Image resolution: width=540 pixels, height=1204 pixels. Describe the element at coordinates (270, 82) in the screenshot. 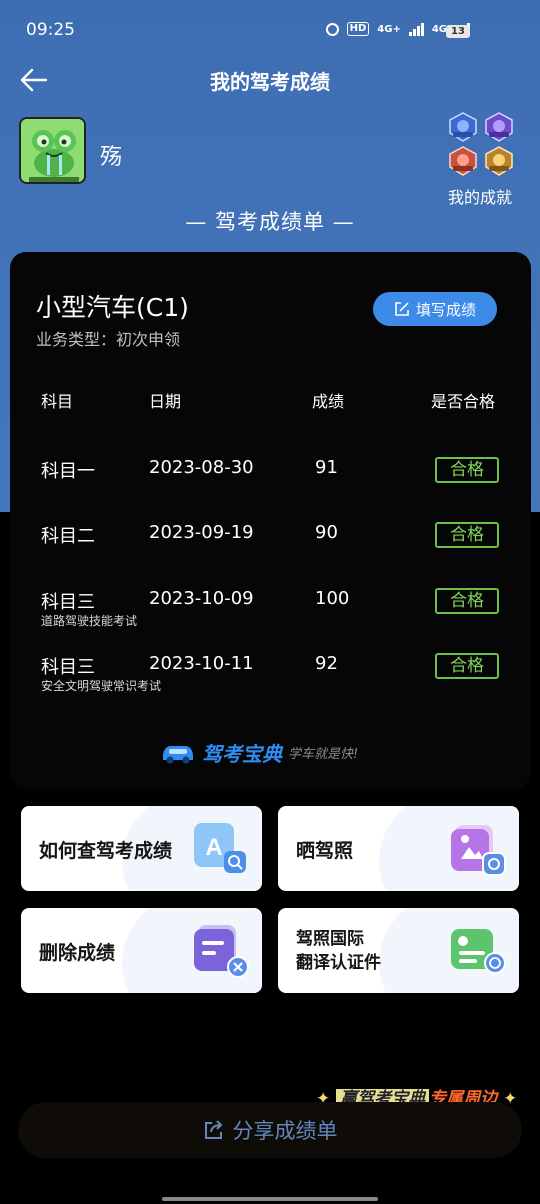

I see `page-title: 我的驾考成绩` at that location.